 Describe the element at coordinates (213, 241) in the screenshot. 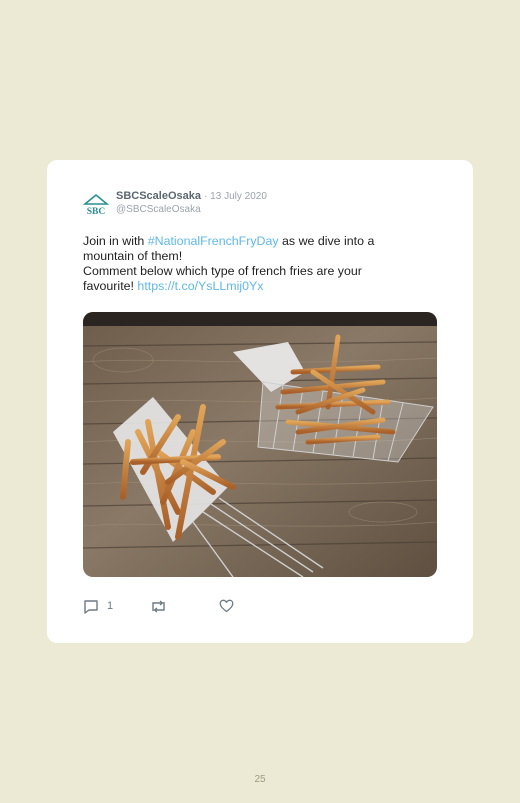

I see `hashtag-link: #NationalFrenchFryDay` at that location.